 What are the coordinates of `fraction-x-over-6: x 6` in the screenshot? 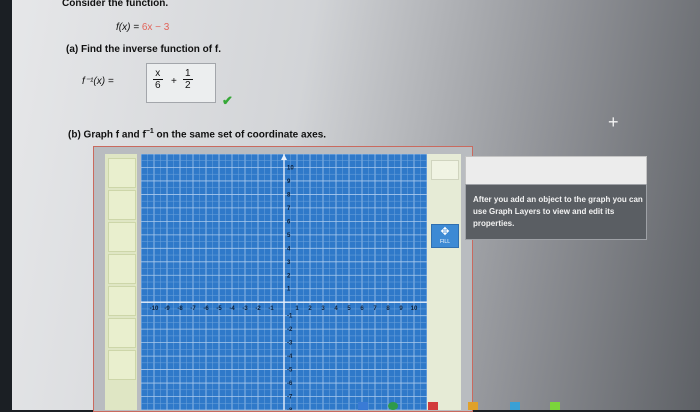 It's located at (158, 79).